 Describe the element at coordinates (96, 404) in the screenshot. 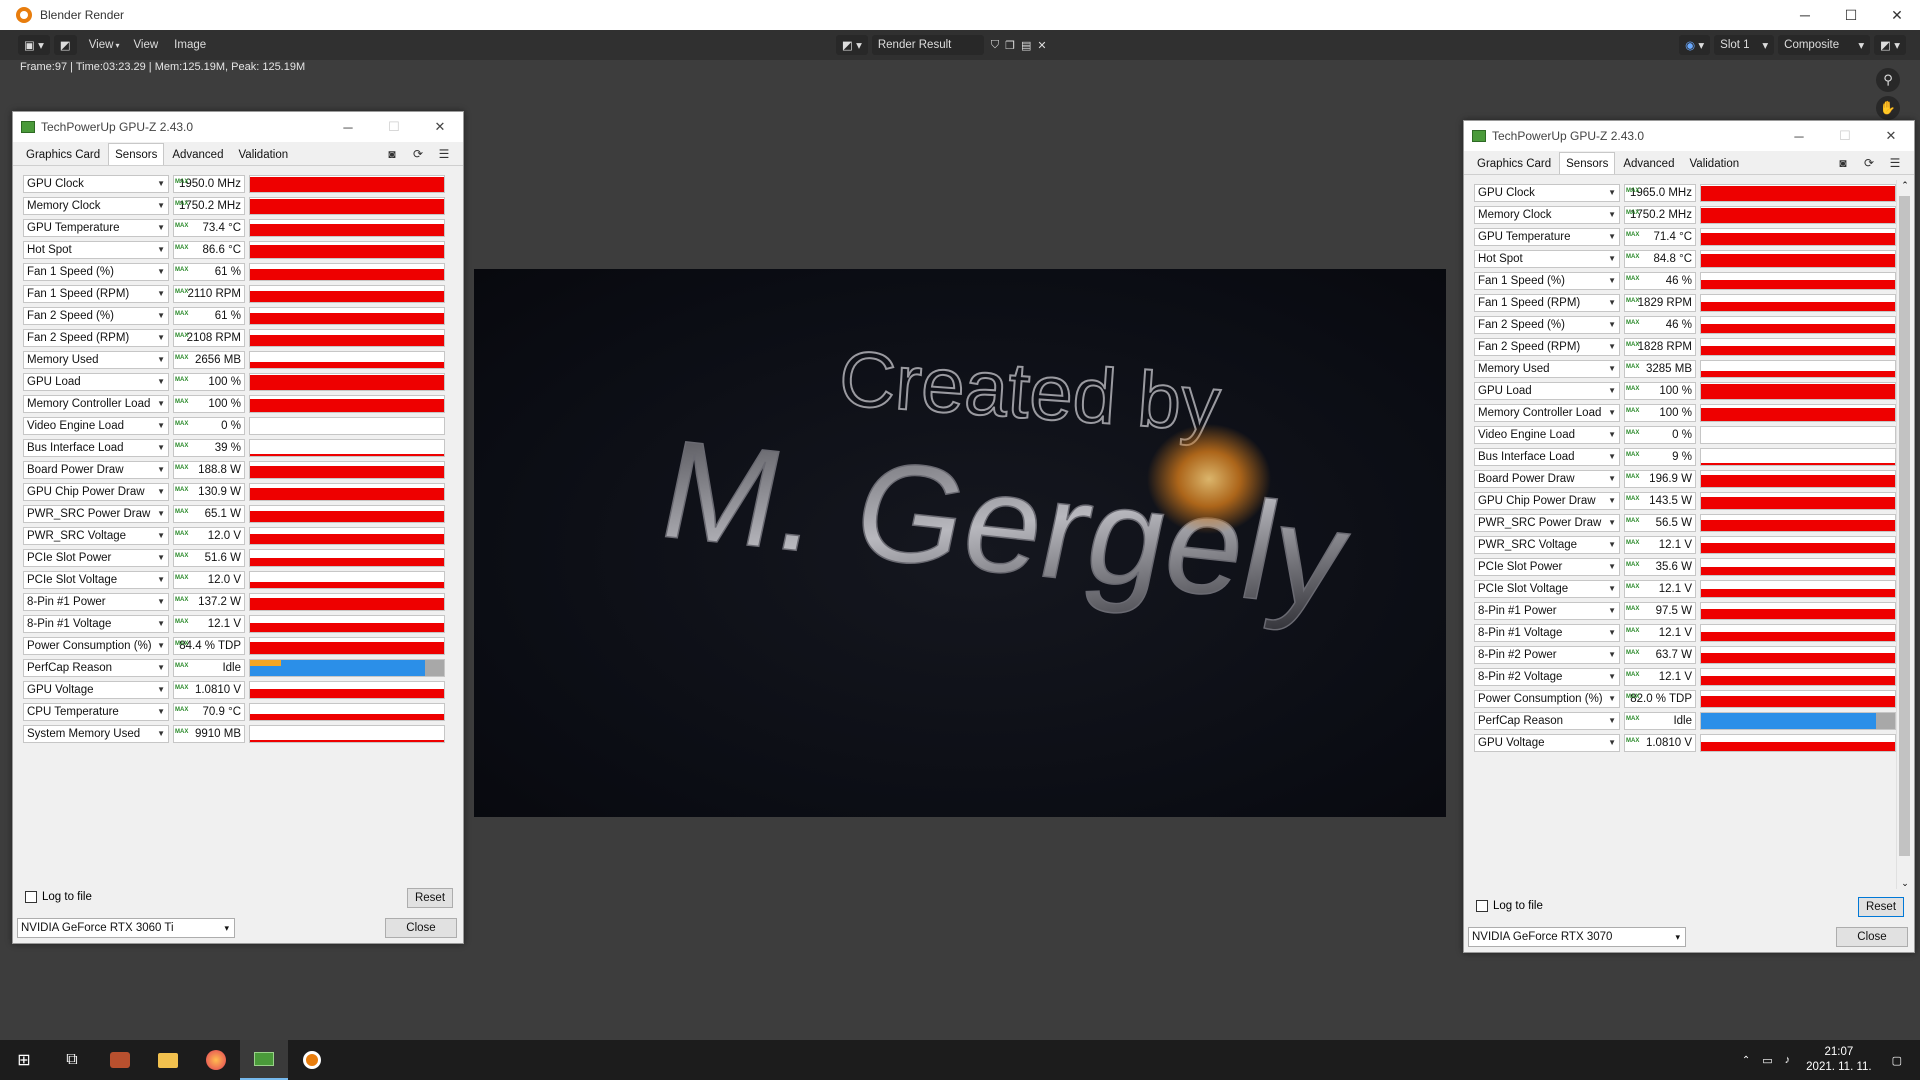

I see `sensor-name-select: Memory Controller Load ▼` at that location.